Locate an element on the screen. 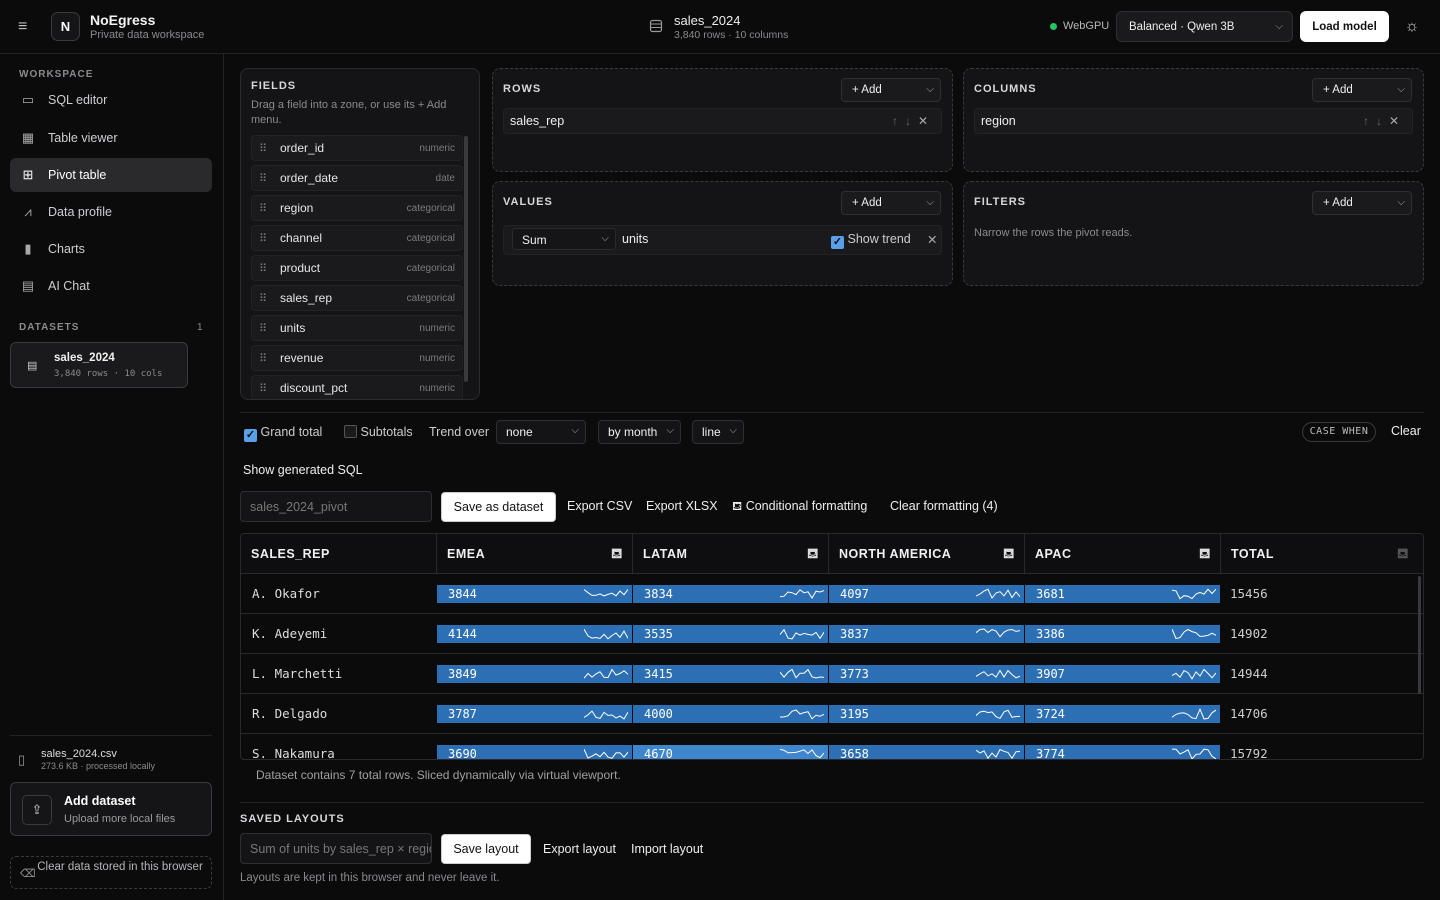 This screenshot has width=1440, height=900. rows-zone: ROWS + Add ⌵ sales_rep ↑↓✕ is located at coordinates (722, 120).